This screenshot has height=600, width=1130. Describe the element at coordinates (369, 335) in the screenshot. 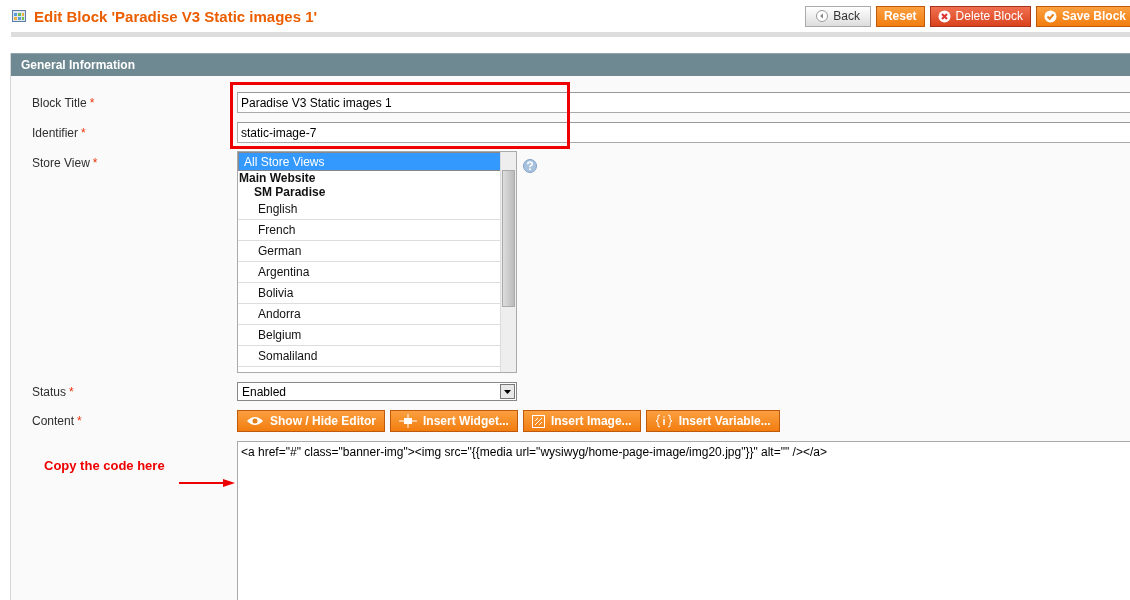

I see `store-view-option: Belgium` at that location.